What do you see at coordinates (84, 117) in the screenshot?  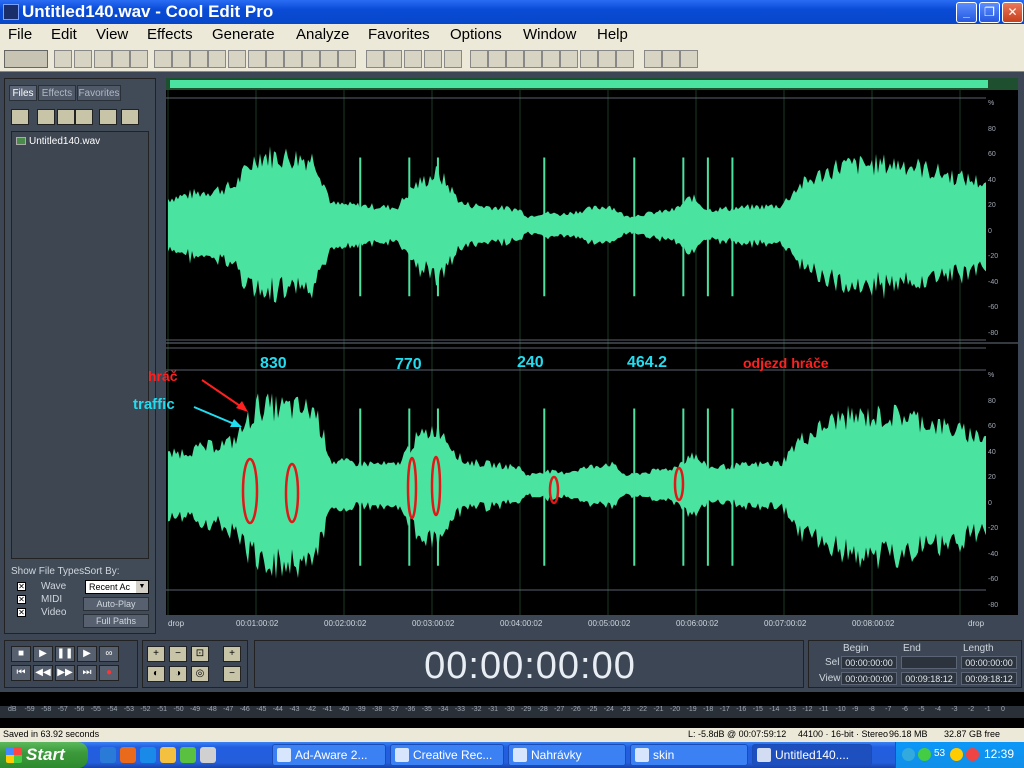 I see `insert-icon` at bounding box center [84, 117].